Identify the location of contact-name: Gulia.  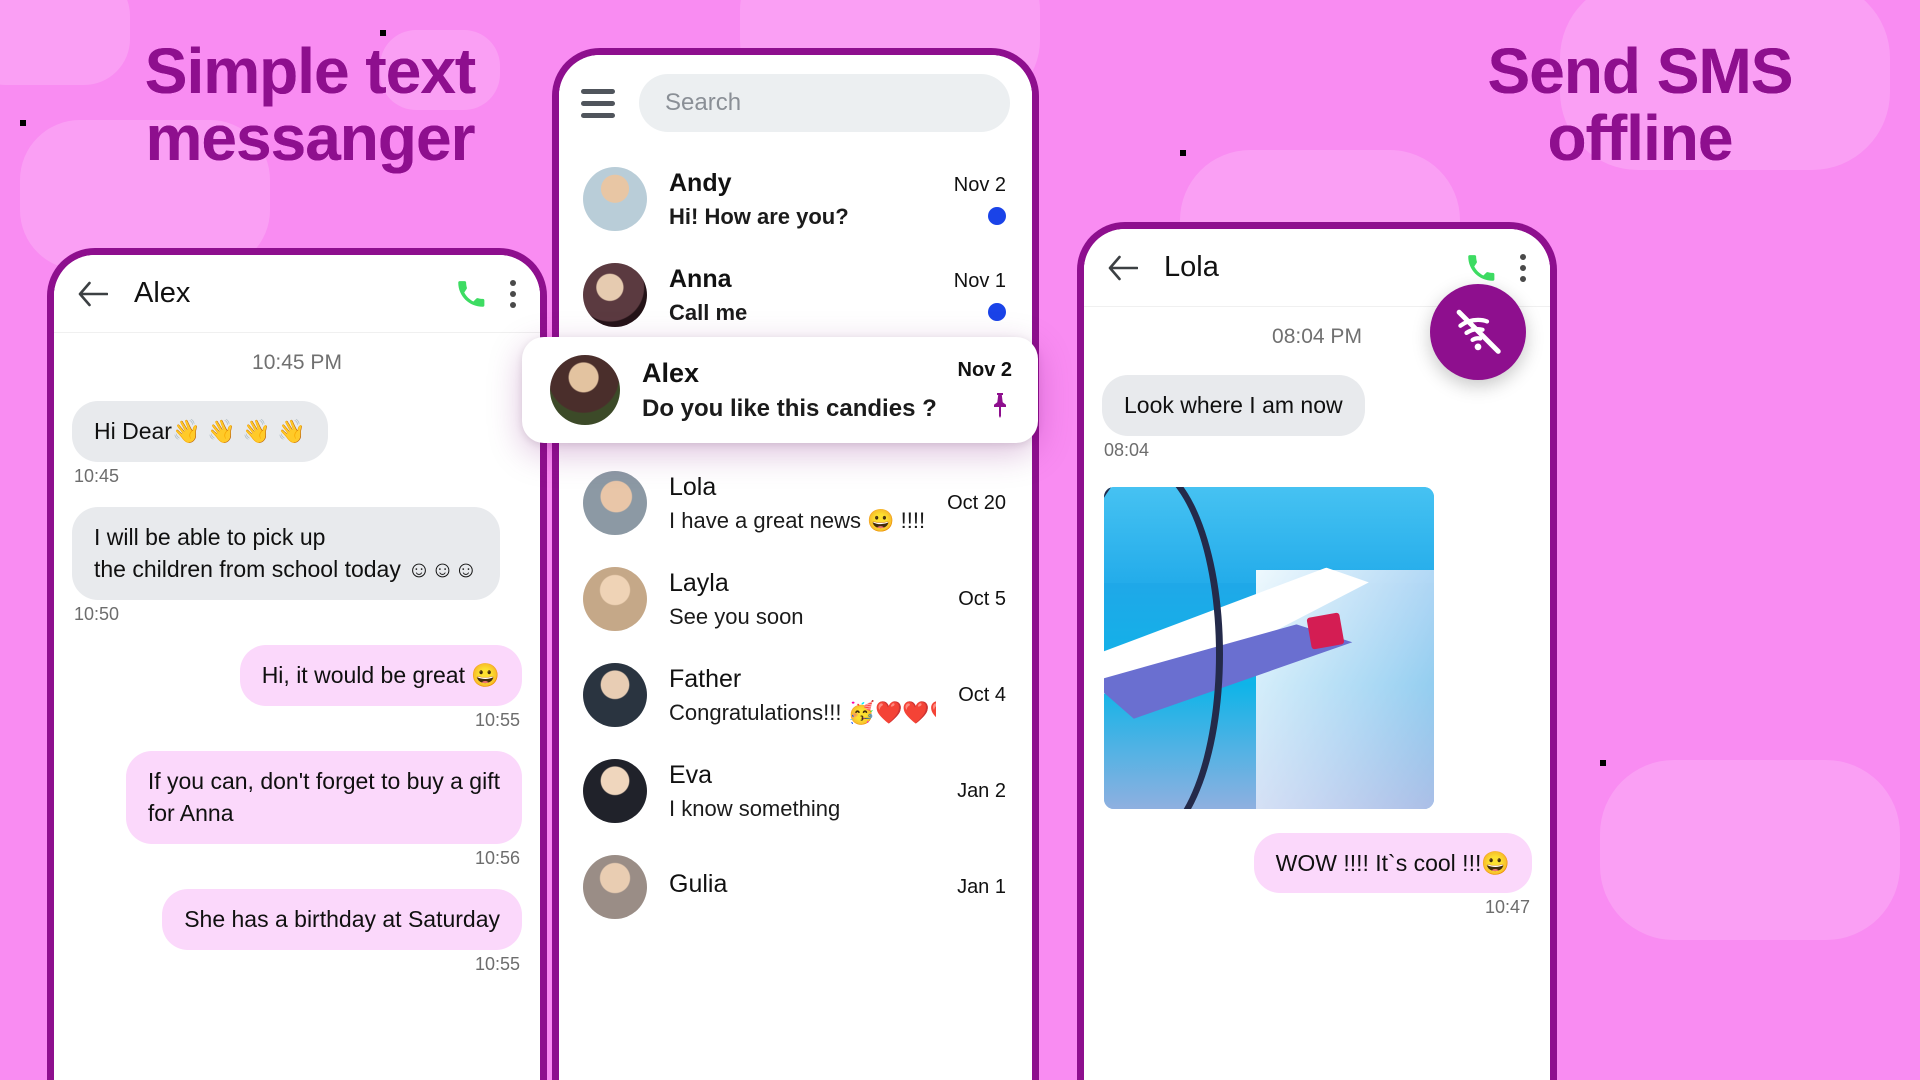
(698, 883).